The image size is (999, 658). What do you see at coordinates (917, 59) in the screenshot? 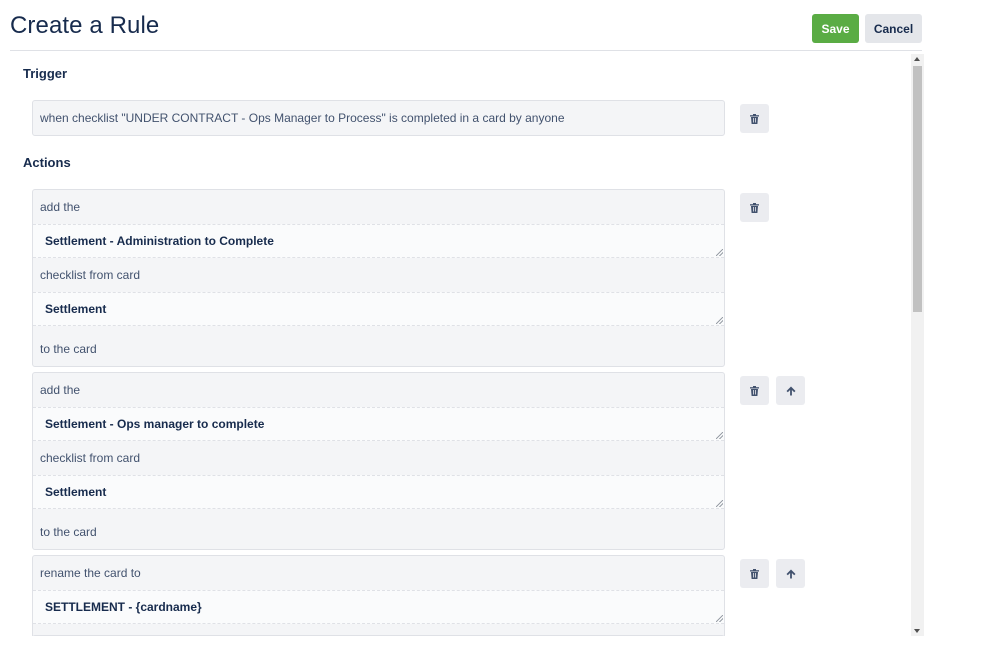
I see `scroll-up-arrow-icon` at bounding box center [917, 59].